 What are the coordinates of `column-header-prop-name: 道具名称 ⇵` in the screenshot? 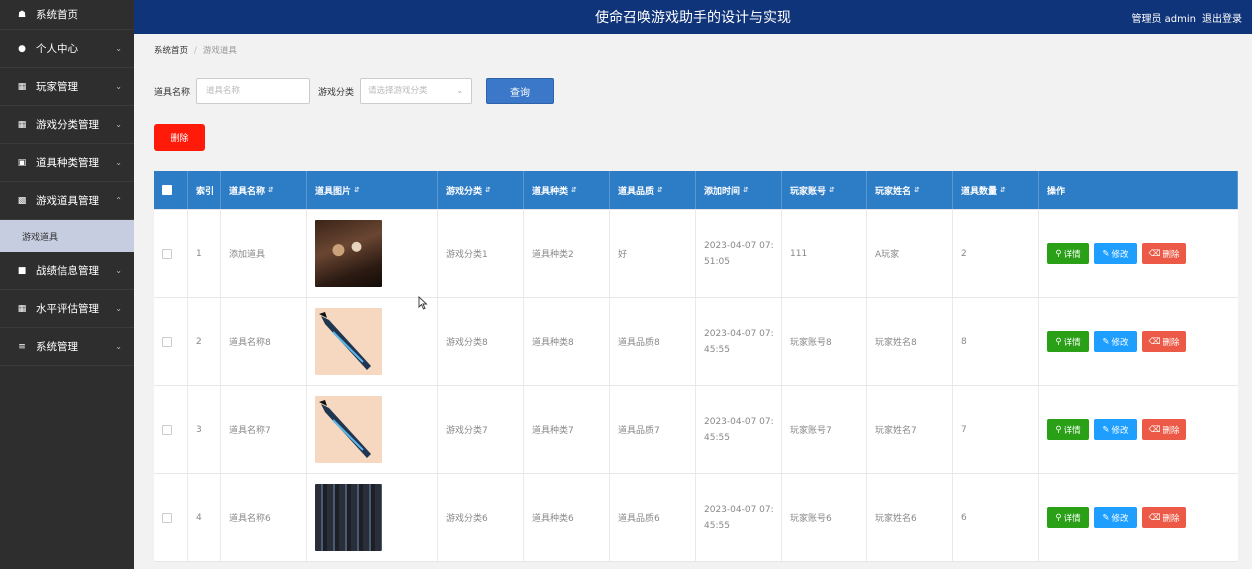 It's located at (264, 190).